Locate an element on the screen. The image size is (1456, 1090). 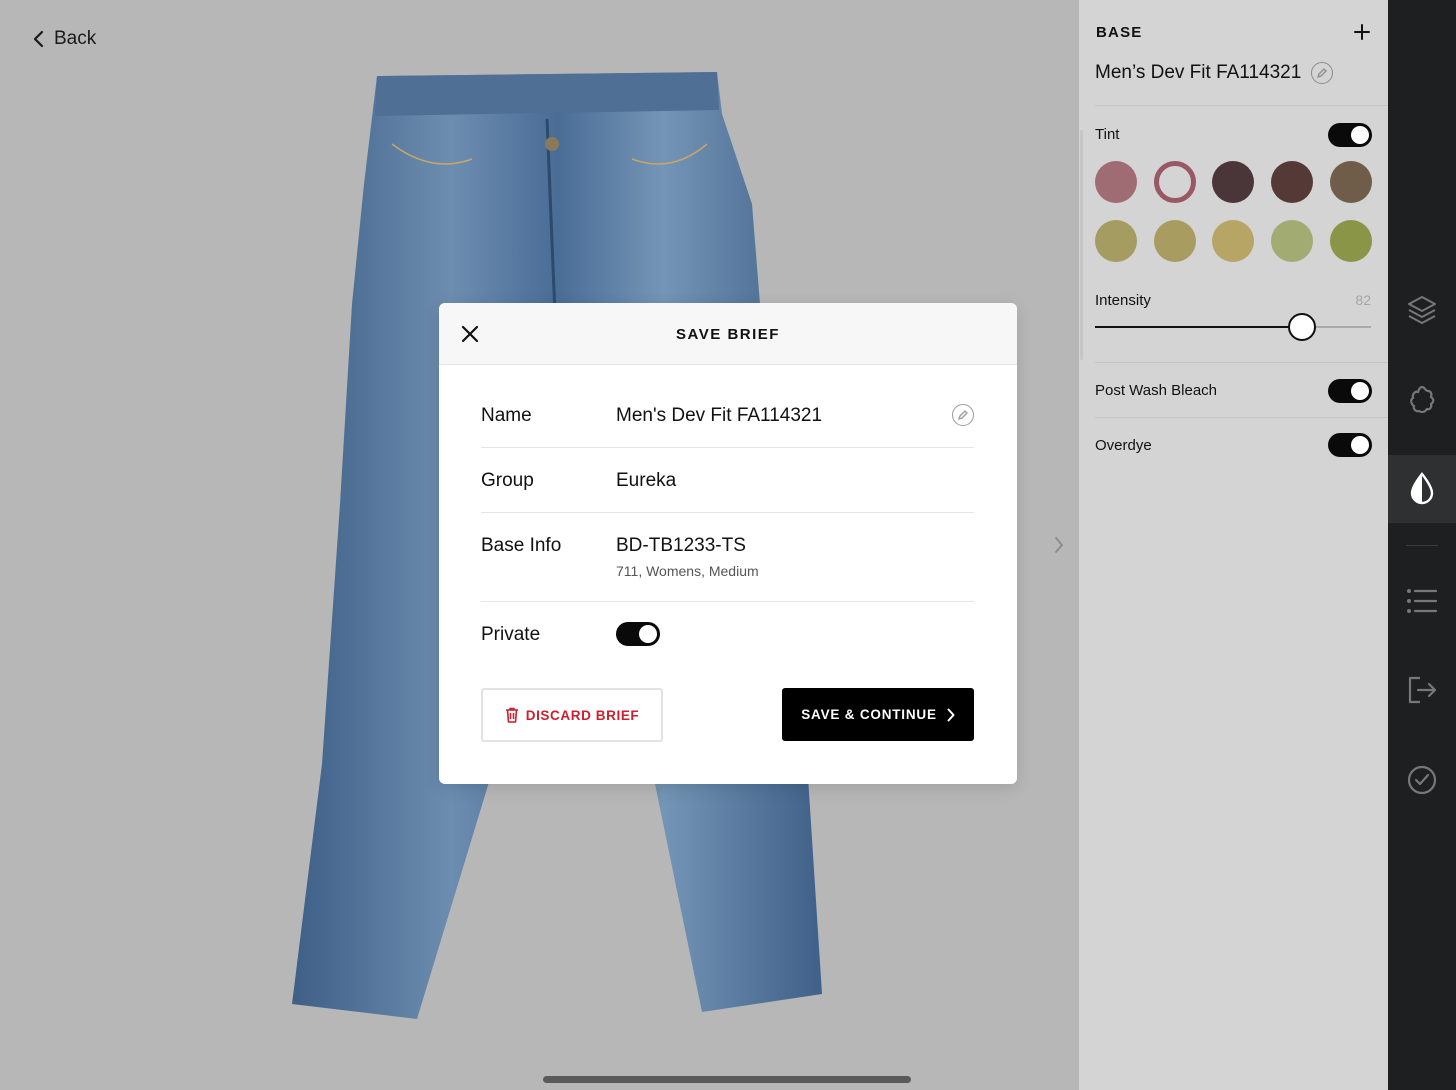
base-title-text: Men’s Dev Fit FA114321 is located at coordinates (1198, 72).